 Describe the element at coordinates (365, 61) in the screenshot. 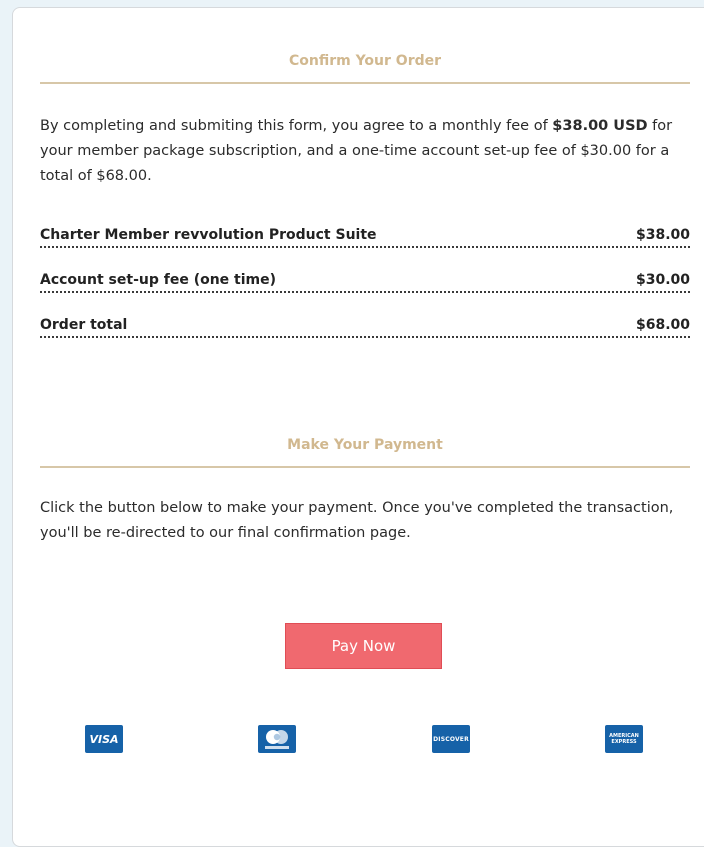

I see `confirm-order-title: Confirm Your Order` at that location.